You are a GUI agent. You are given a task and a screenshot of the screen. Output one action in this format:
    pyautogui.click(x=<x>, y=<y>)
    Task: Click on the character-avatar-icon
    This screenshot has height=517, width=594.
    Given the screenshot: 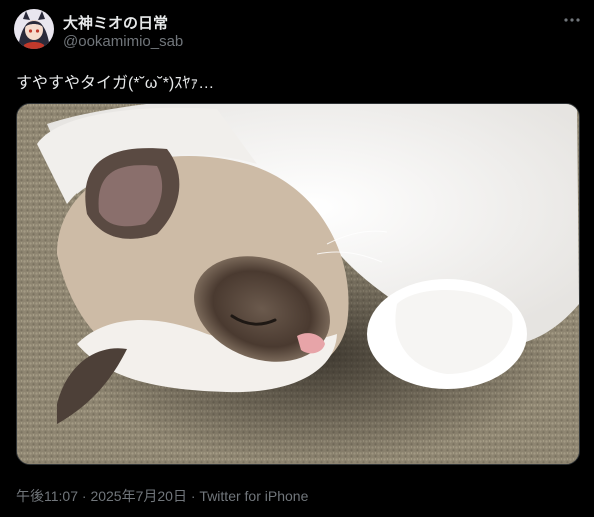 What is the action you would take?
    pyautogui.click(x=34, y=29)
    